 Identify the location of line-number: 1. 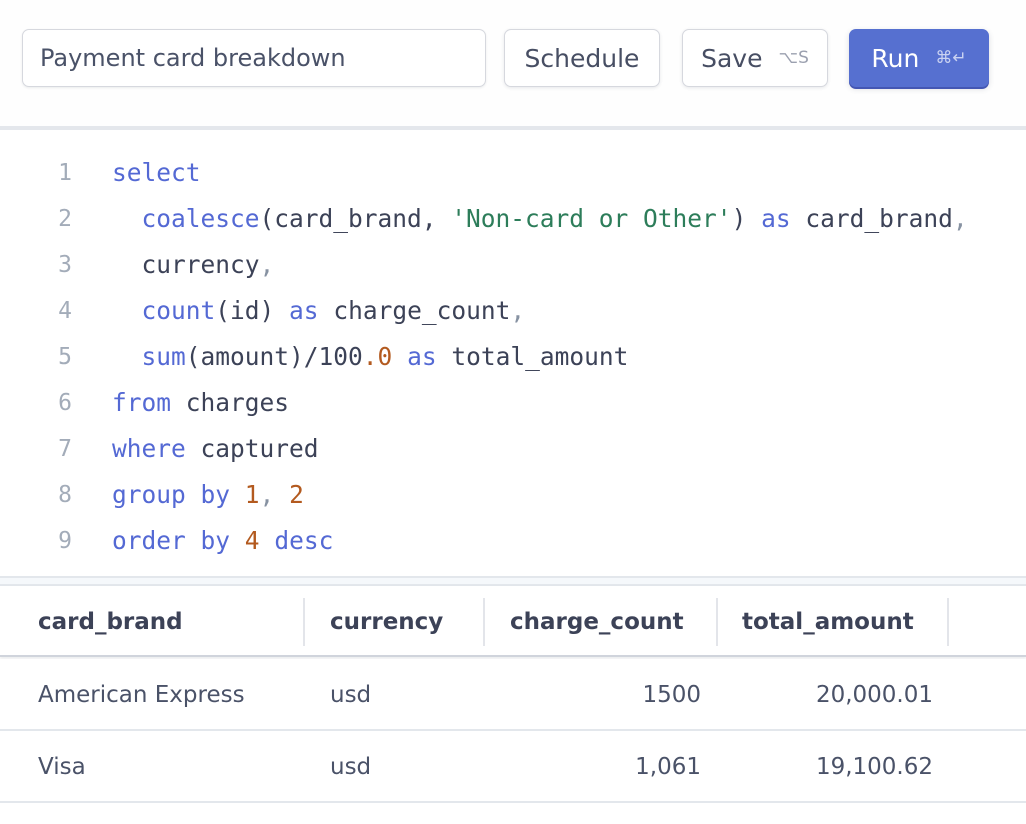
(65, 173).